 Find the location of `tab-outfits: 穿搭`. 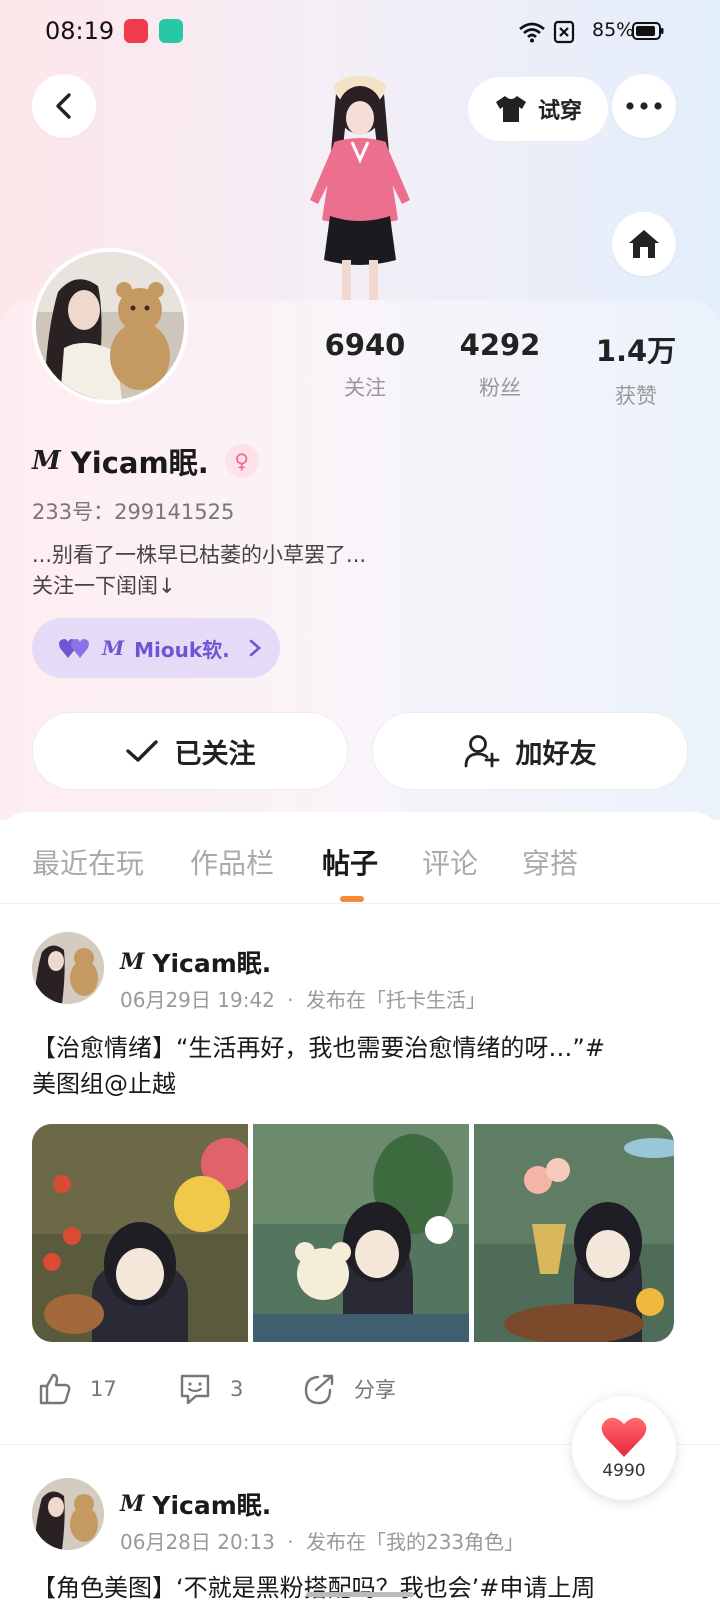

tab-outfits: 穿搭 is located at coordinates (550, 862).